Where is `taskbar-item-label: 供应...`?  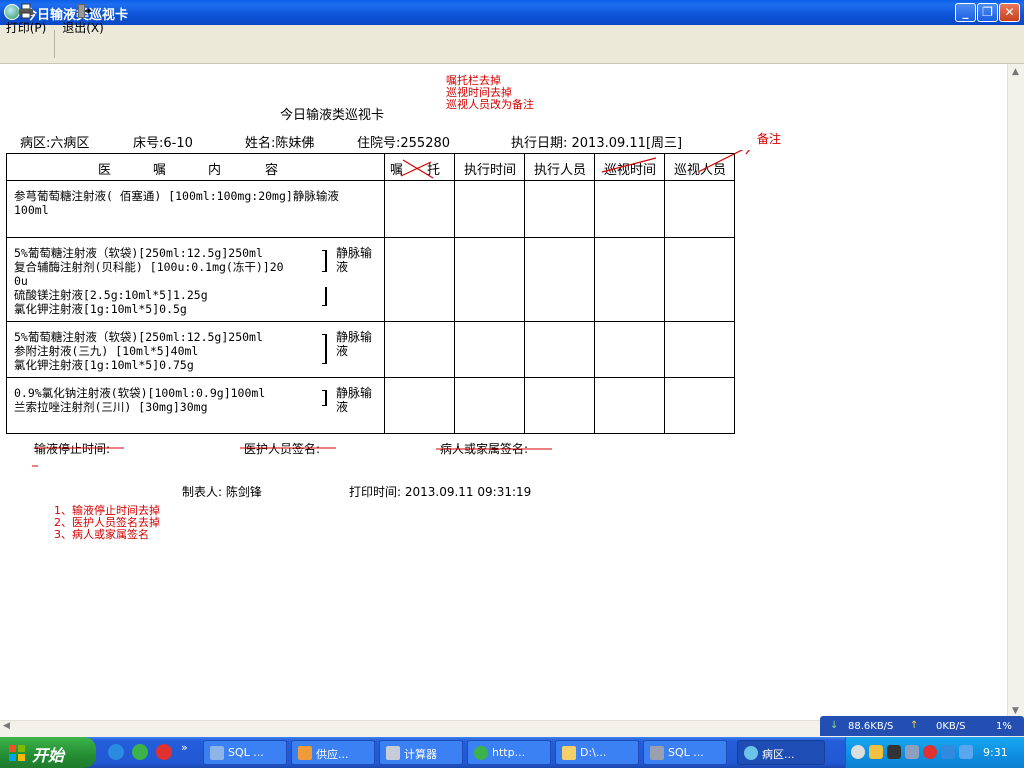
taskbar-item-label: 供应... is located at coordinates (332, 754).